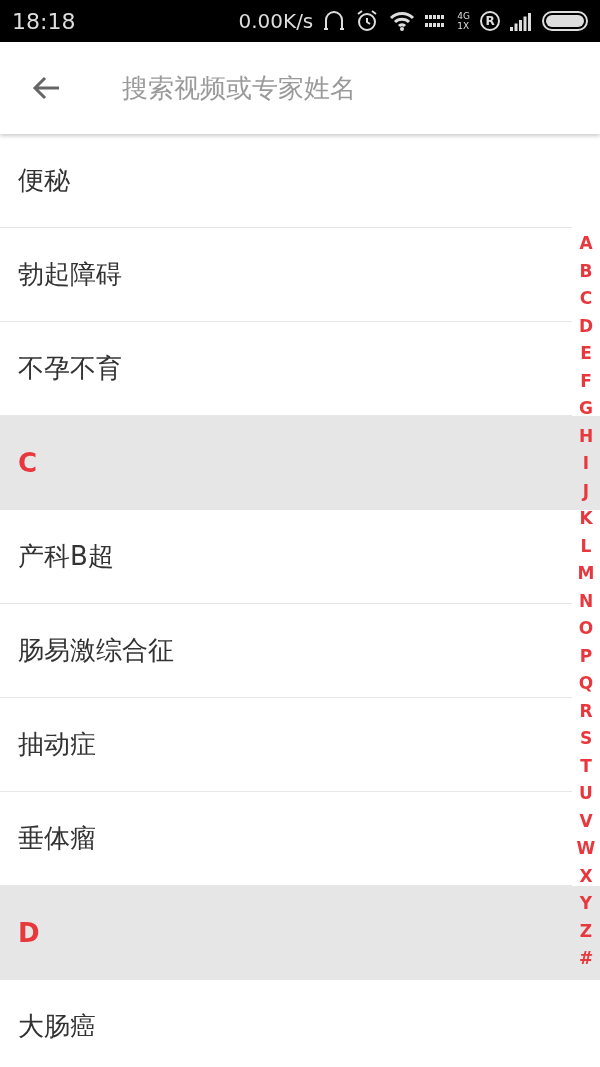 Image resolution: width=600 pixels, height=1067 pixels. I want to click on index-letter: I, so click(586, 464).